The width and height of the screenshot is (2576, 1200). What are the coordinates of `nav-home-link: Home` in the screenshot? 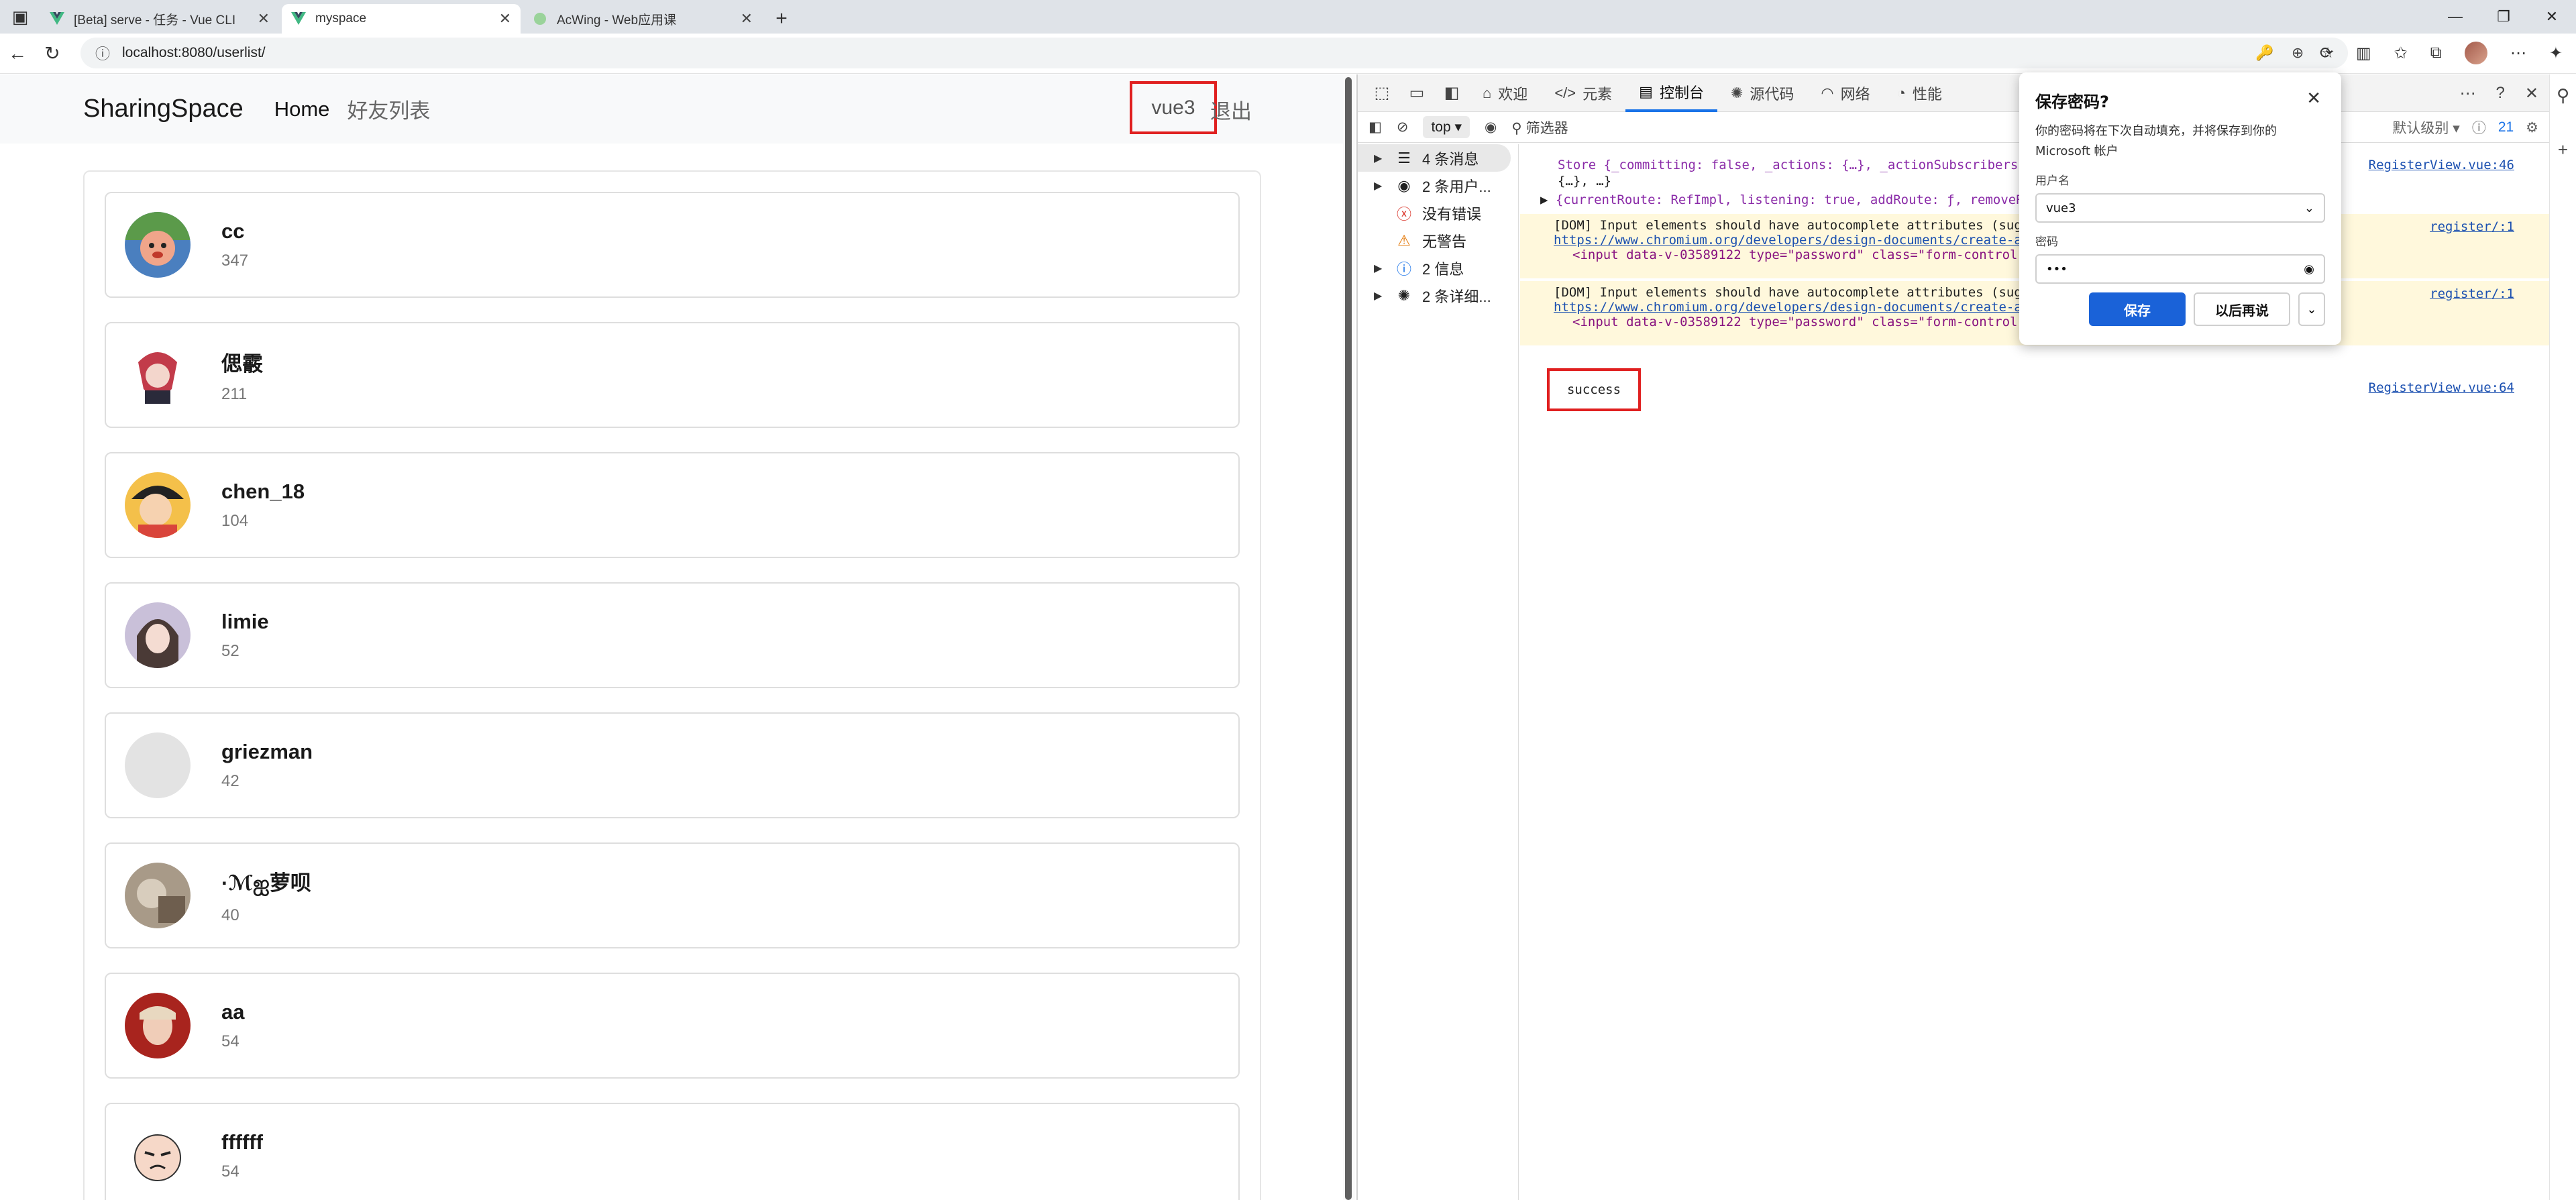 It's located at (302, 109).